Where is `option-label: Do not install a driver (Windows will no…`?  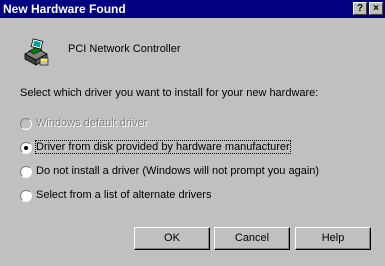
option-label: Do not install a driver (Windows will no… is located at coordinates (177, 171).